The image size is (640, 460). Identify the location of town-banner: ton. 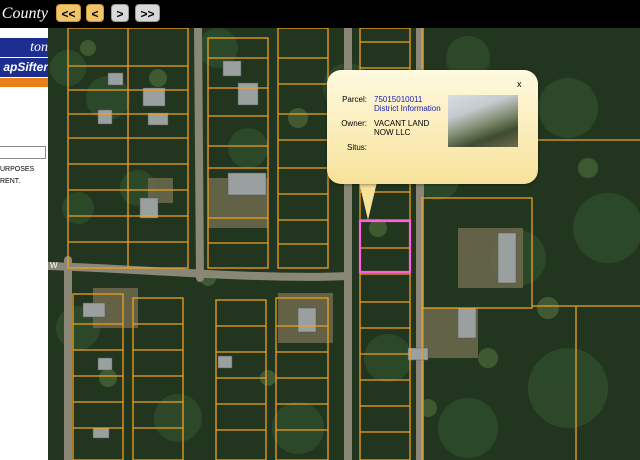
(24, 47).